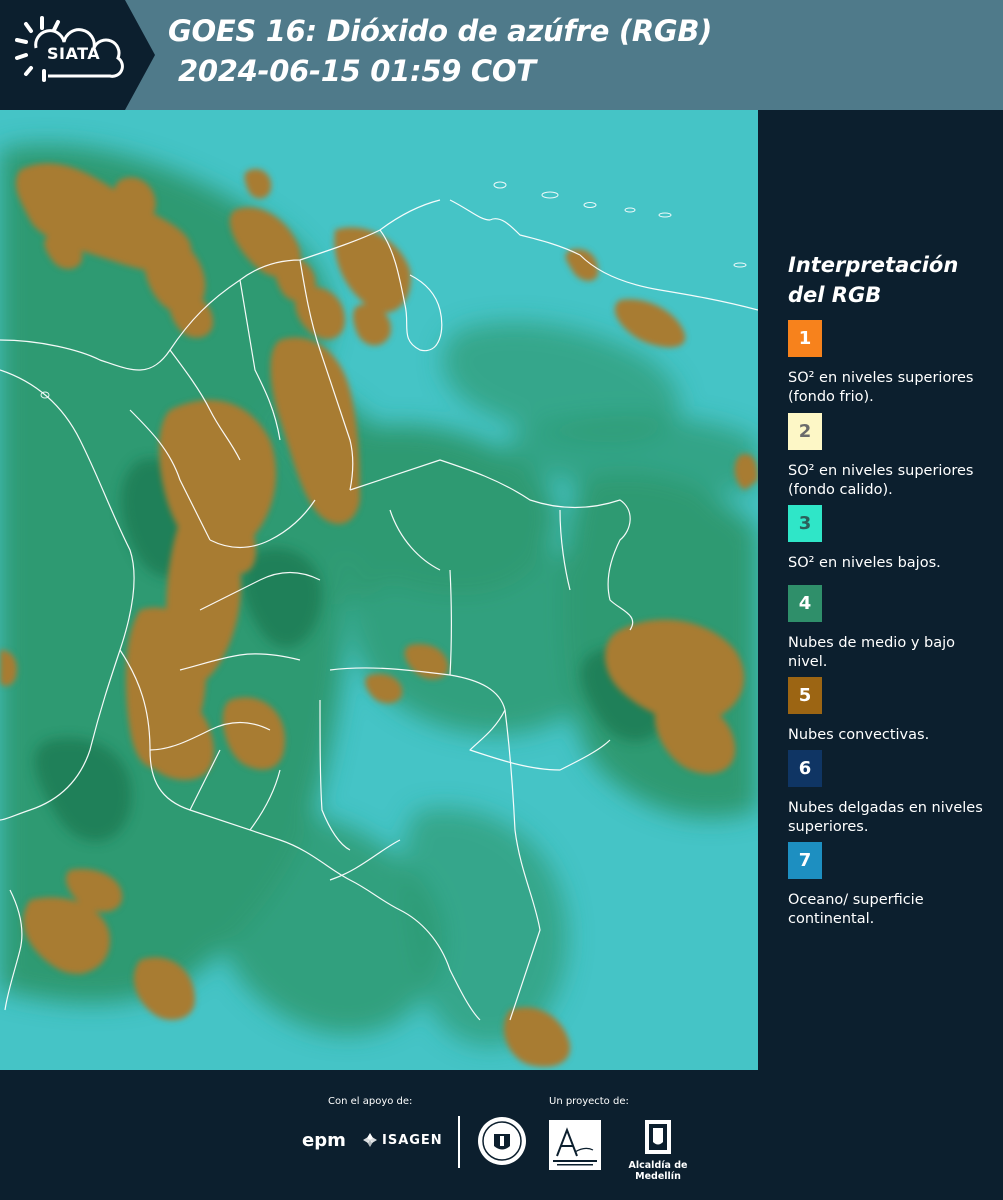 This screenshot has width=1003, height=1200. I want to click on legend-number: 1, so click(805, 338).